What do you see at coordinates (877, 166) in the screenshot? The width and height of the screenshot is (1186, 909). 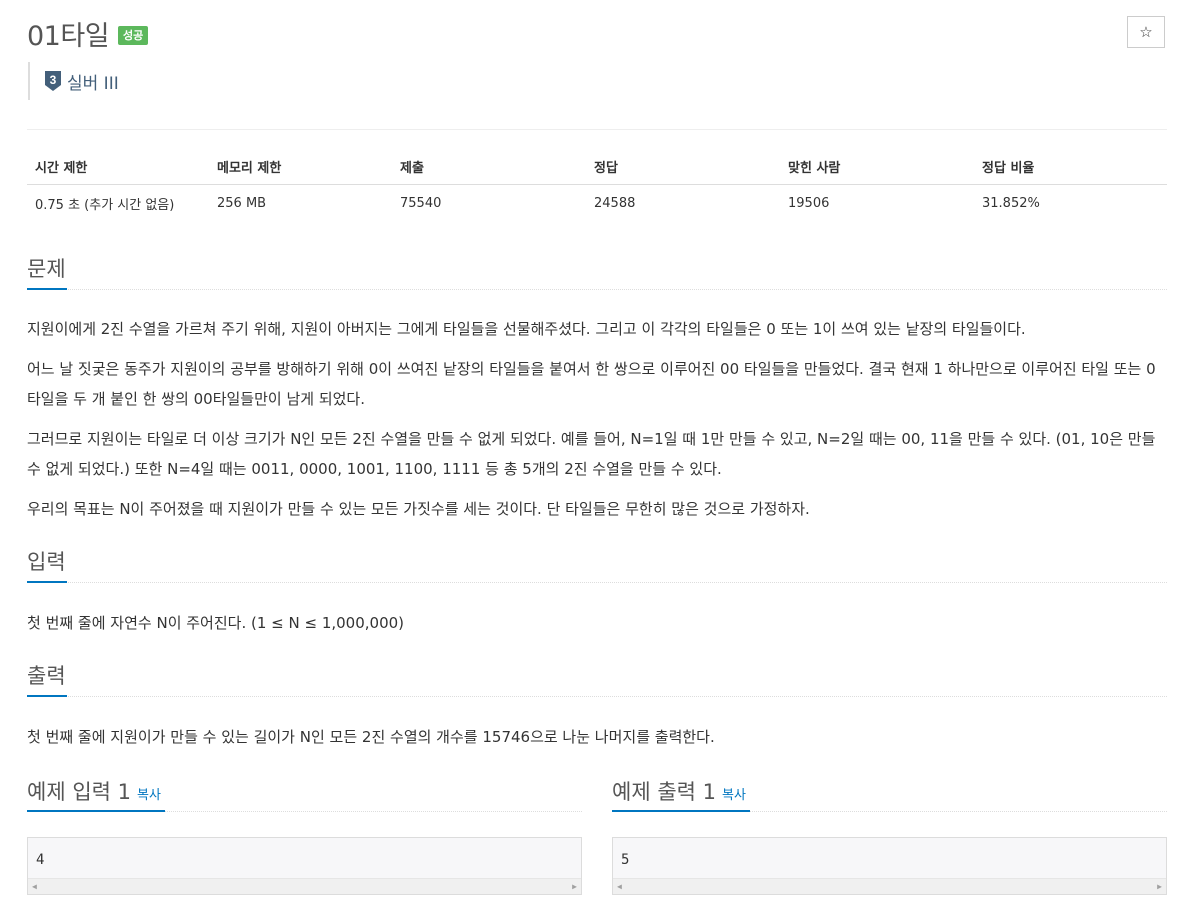 I see `header-solved-users: 맞힌 사람` at bounding box center [877, 166].